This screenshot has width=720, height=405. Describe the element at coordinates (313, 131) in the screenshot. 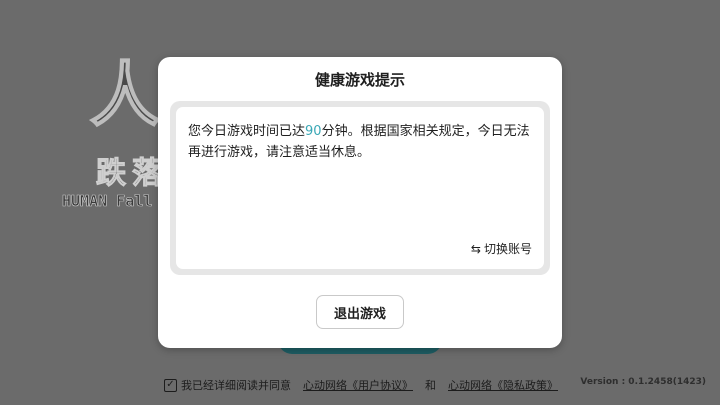

I see `minutes-value: 90` at that location.